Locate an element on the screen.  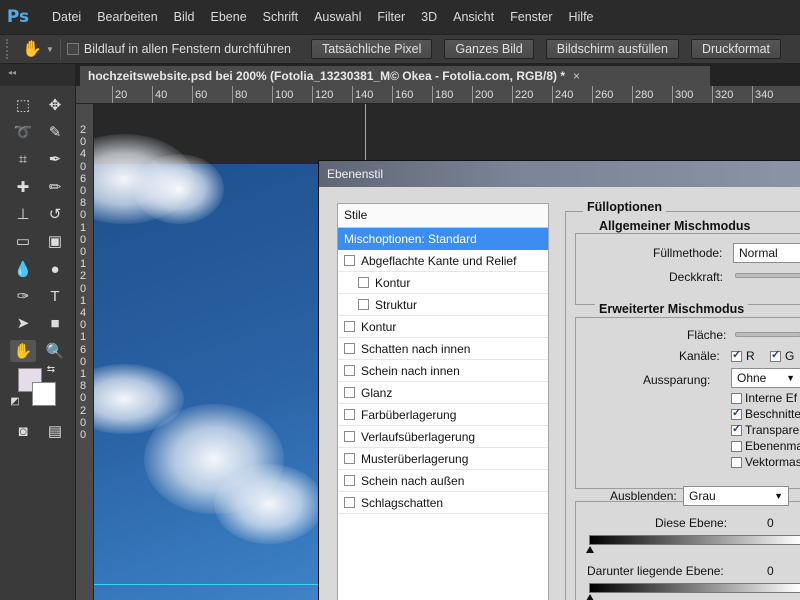
history-brush-tool-icon: ↺ is located at coordinates (55, 214).